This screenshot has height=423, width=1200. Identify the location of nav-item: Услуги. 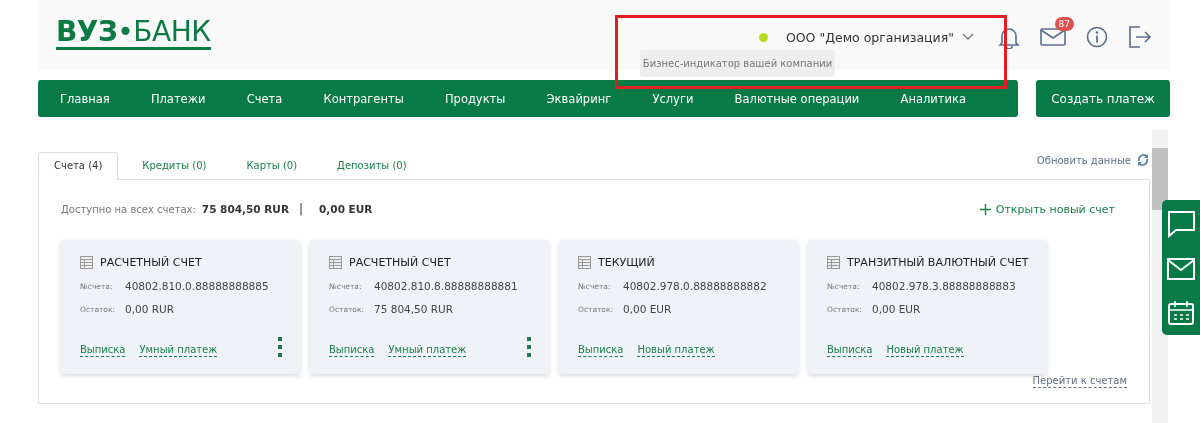
(673, 98).